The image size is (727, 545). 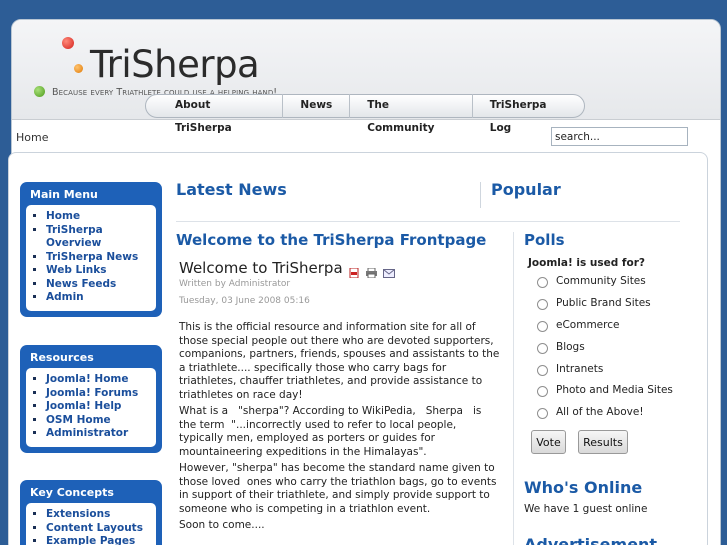 I want to click on article-author: Written by Administrator, so click(x=235, y=284).